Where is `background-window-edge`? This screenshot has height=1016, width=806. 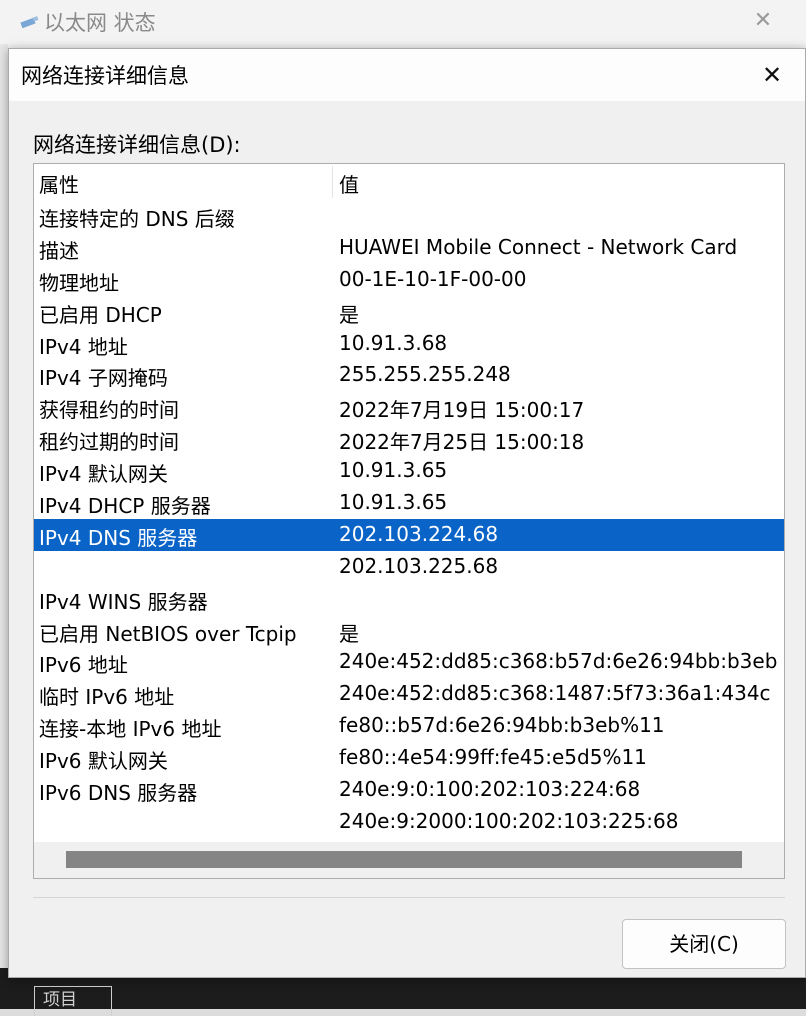
background-window-edge is located at coordinates (4, 506).